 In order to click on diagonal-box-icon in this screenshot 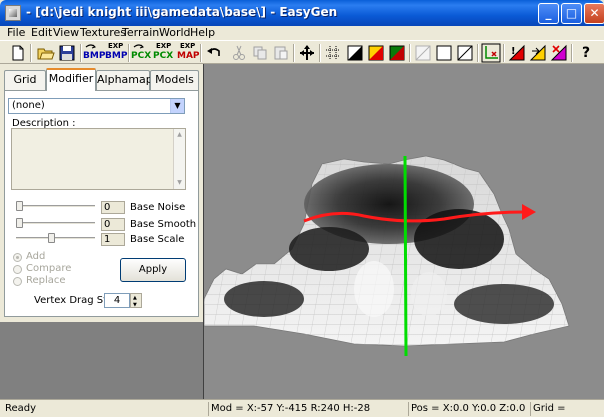, I will do `click(465, 53)`.